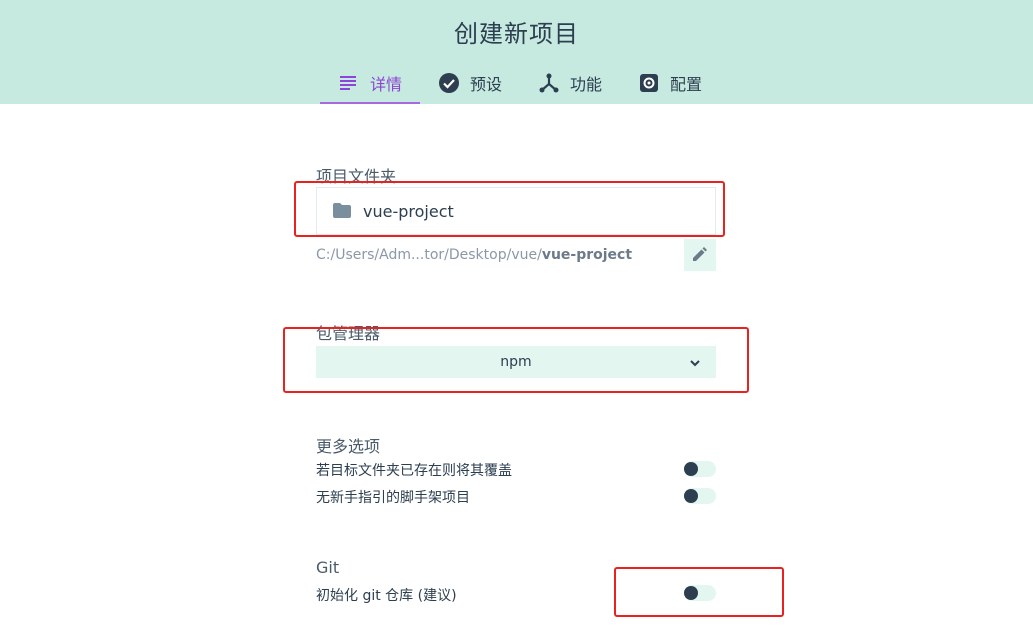 The image size is (1033, 632). Describe the element at coordinates (549, 83) in the screenshot. I see `fork-icon` at that location.